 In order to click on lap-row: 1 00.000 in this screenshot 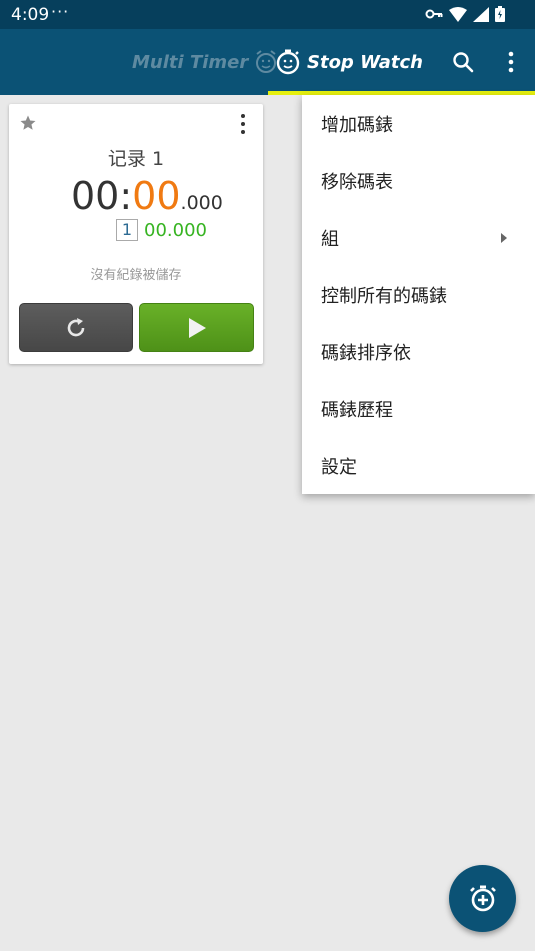, I will do `click(161, 230)`.